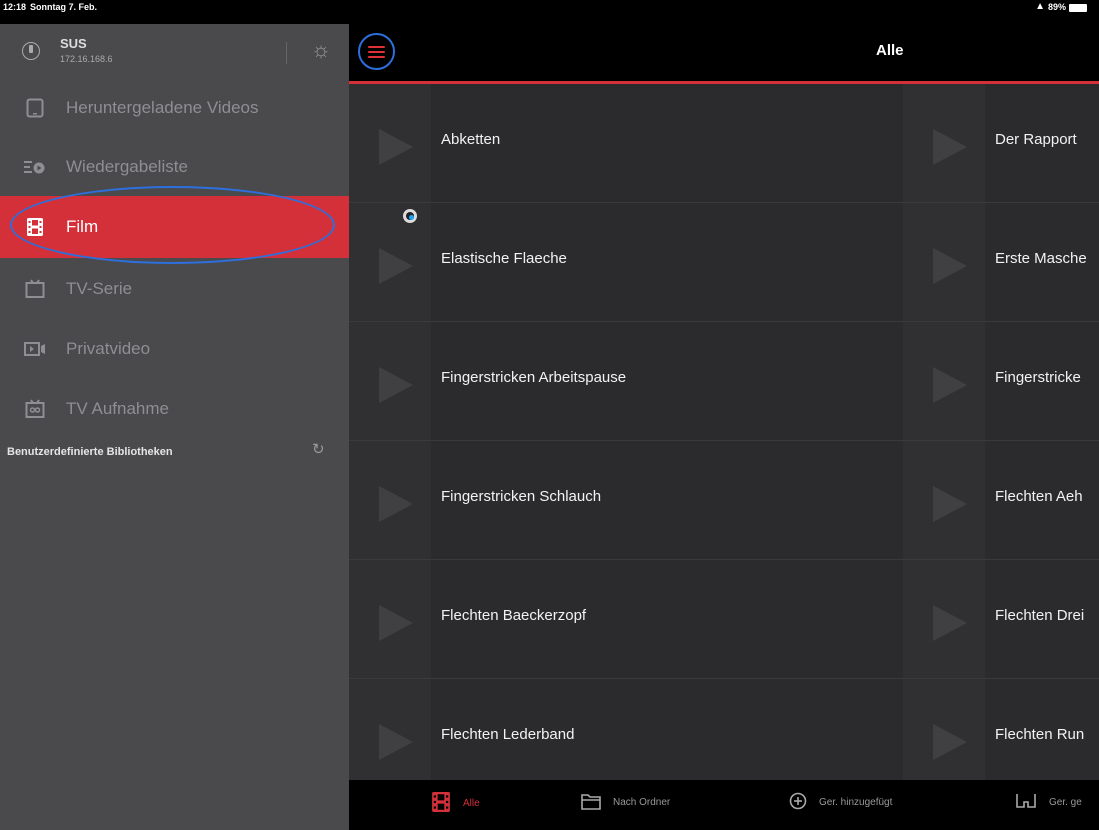 This screenshot has height=830, width=1099. I want to click on video-item: Erste Masche, so click(1001, 262).